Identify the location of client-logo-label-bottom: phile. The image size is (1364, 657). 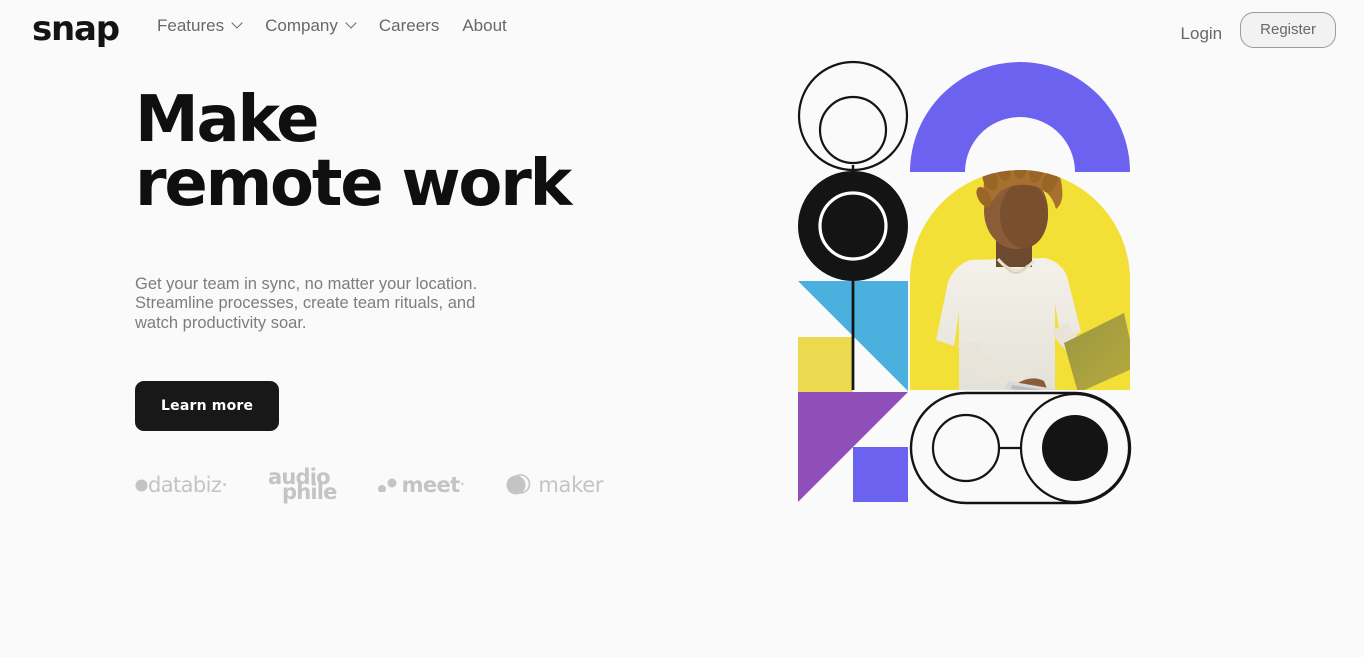
(309, 492).